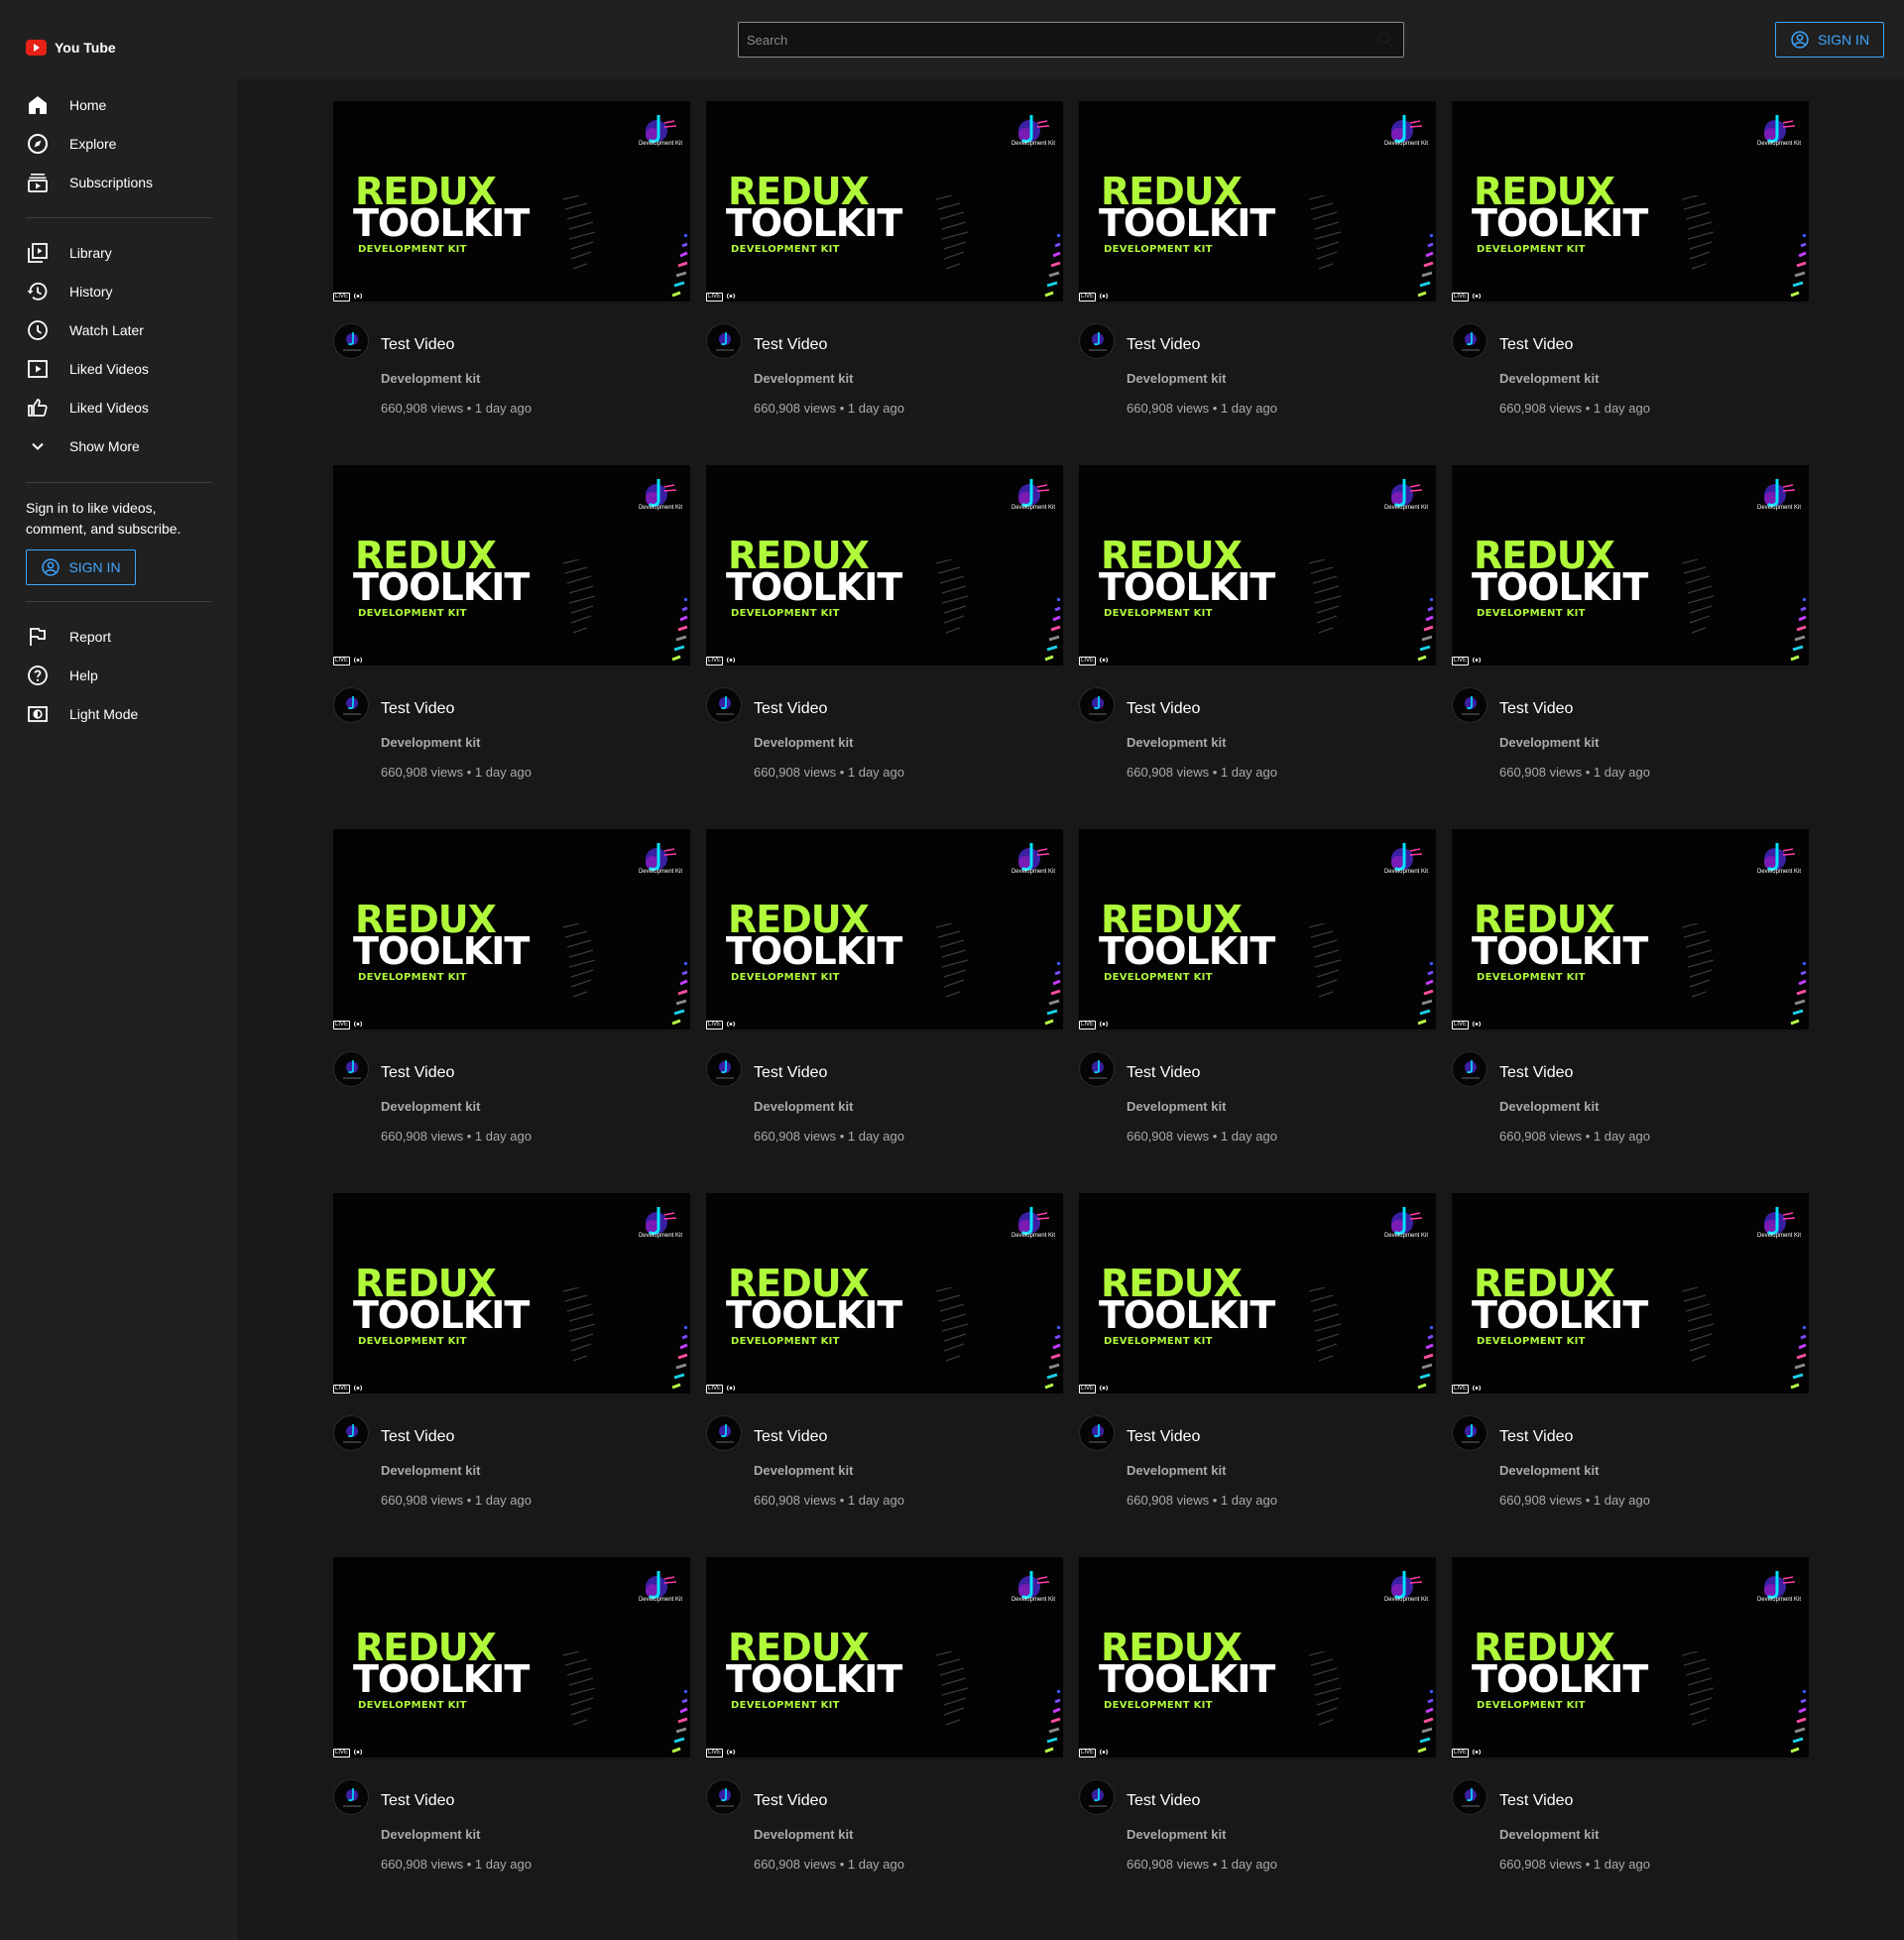 Image resolution: width=1904 pixels, height=1940 pixels. Describe the element at coordinates (119, 407) in the screenshot. I see `sidebar-item-liked-videos: Liked Videos` at that location.